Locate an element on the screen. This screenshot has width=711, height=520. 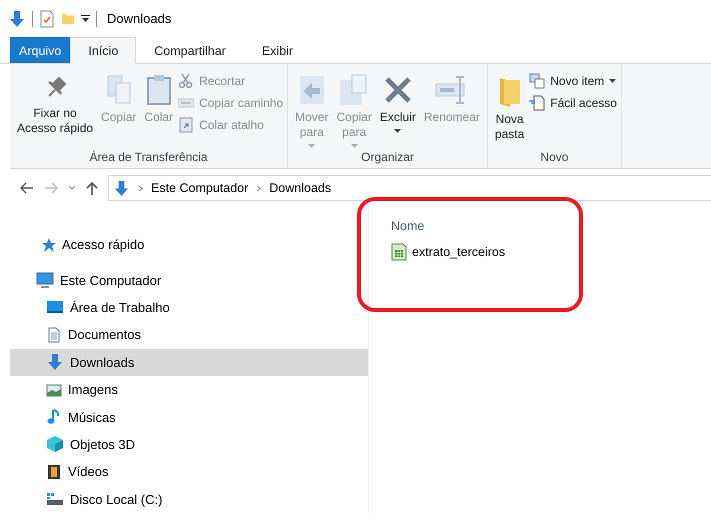
breadcrumb: Este Computador is located at coordinates (199, 188).